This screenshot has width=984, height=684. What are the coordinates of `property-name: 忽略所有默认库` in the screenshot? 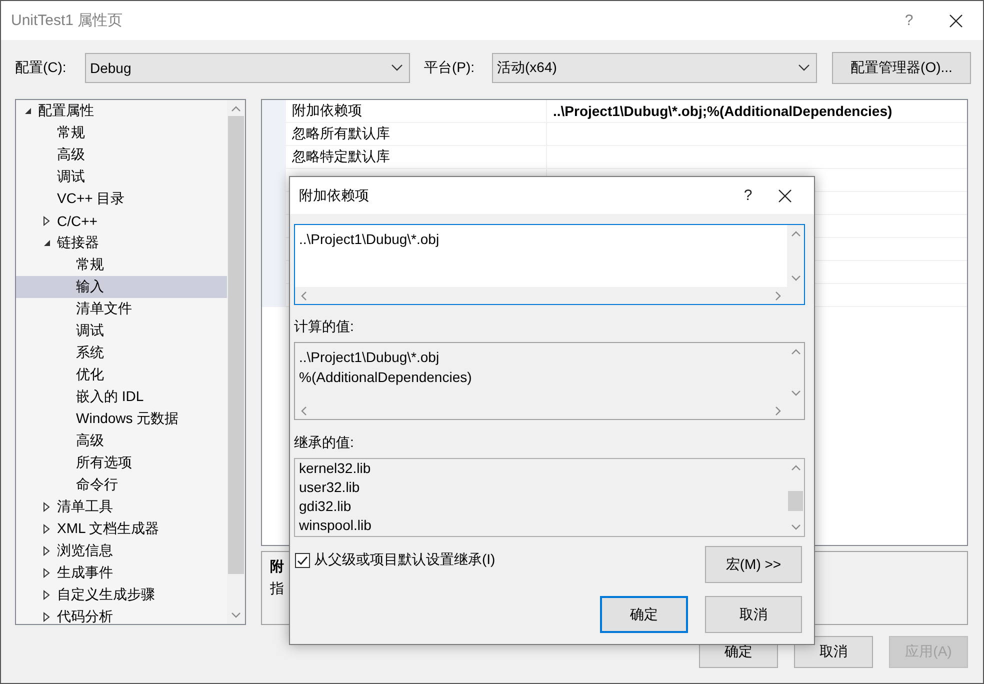 It's located at (416, 134).